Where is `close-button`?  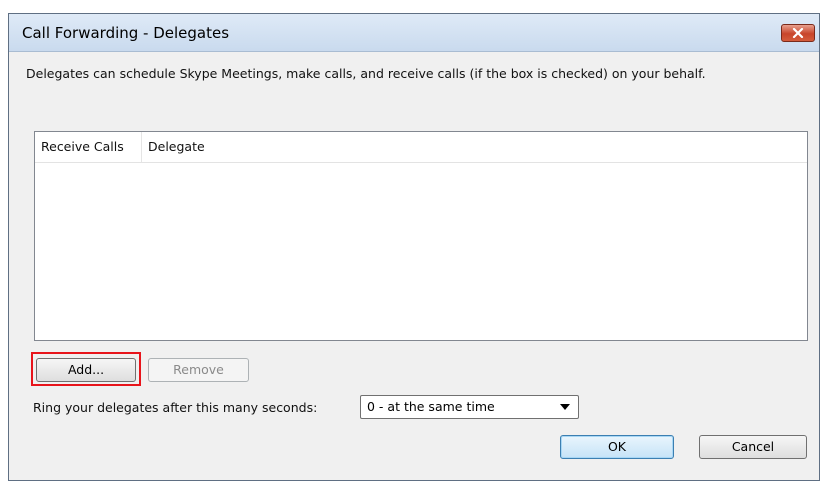 close-button is located at coordinates (798, 33).